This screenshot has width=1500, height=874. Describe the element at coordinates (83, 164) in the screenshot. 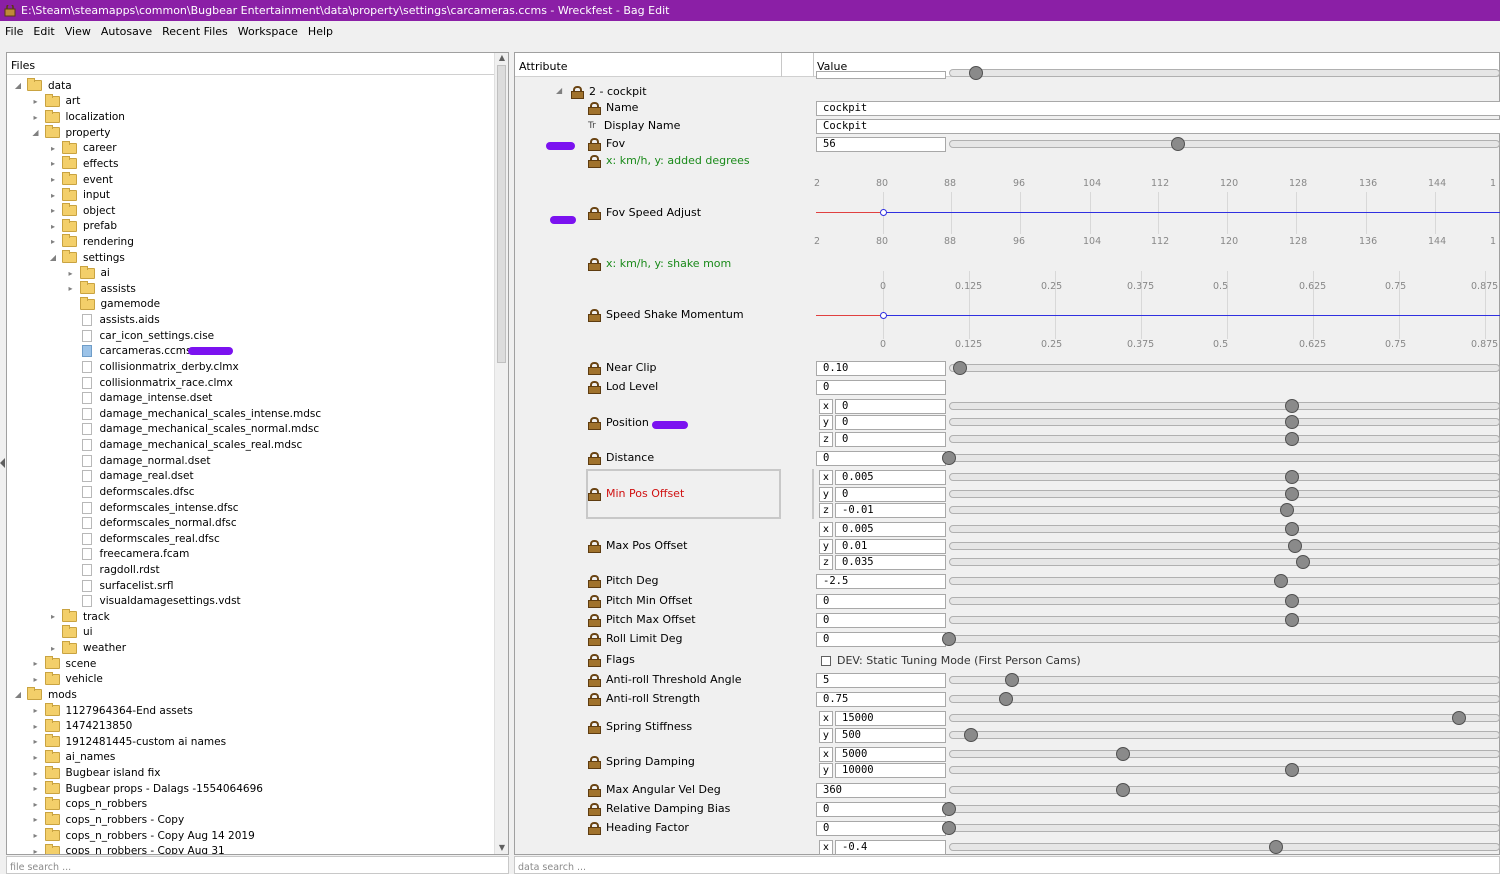

I see `tree-folder-item: ▸ effects` at that location.